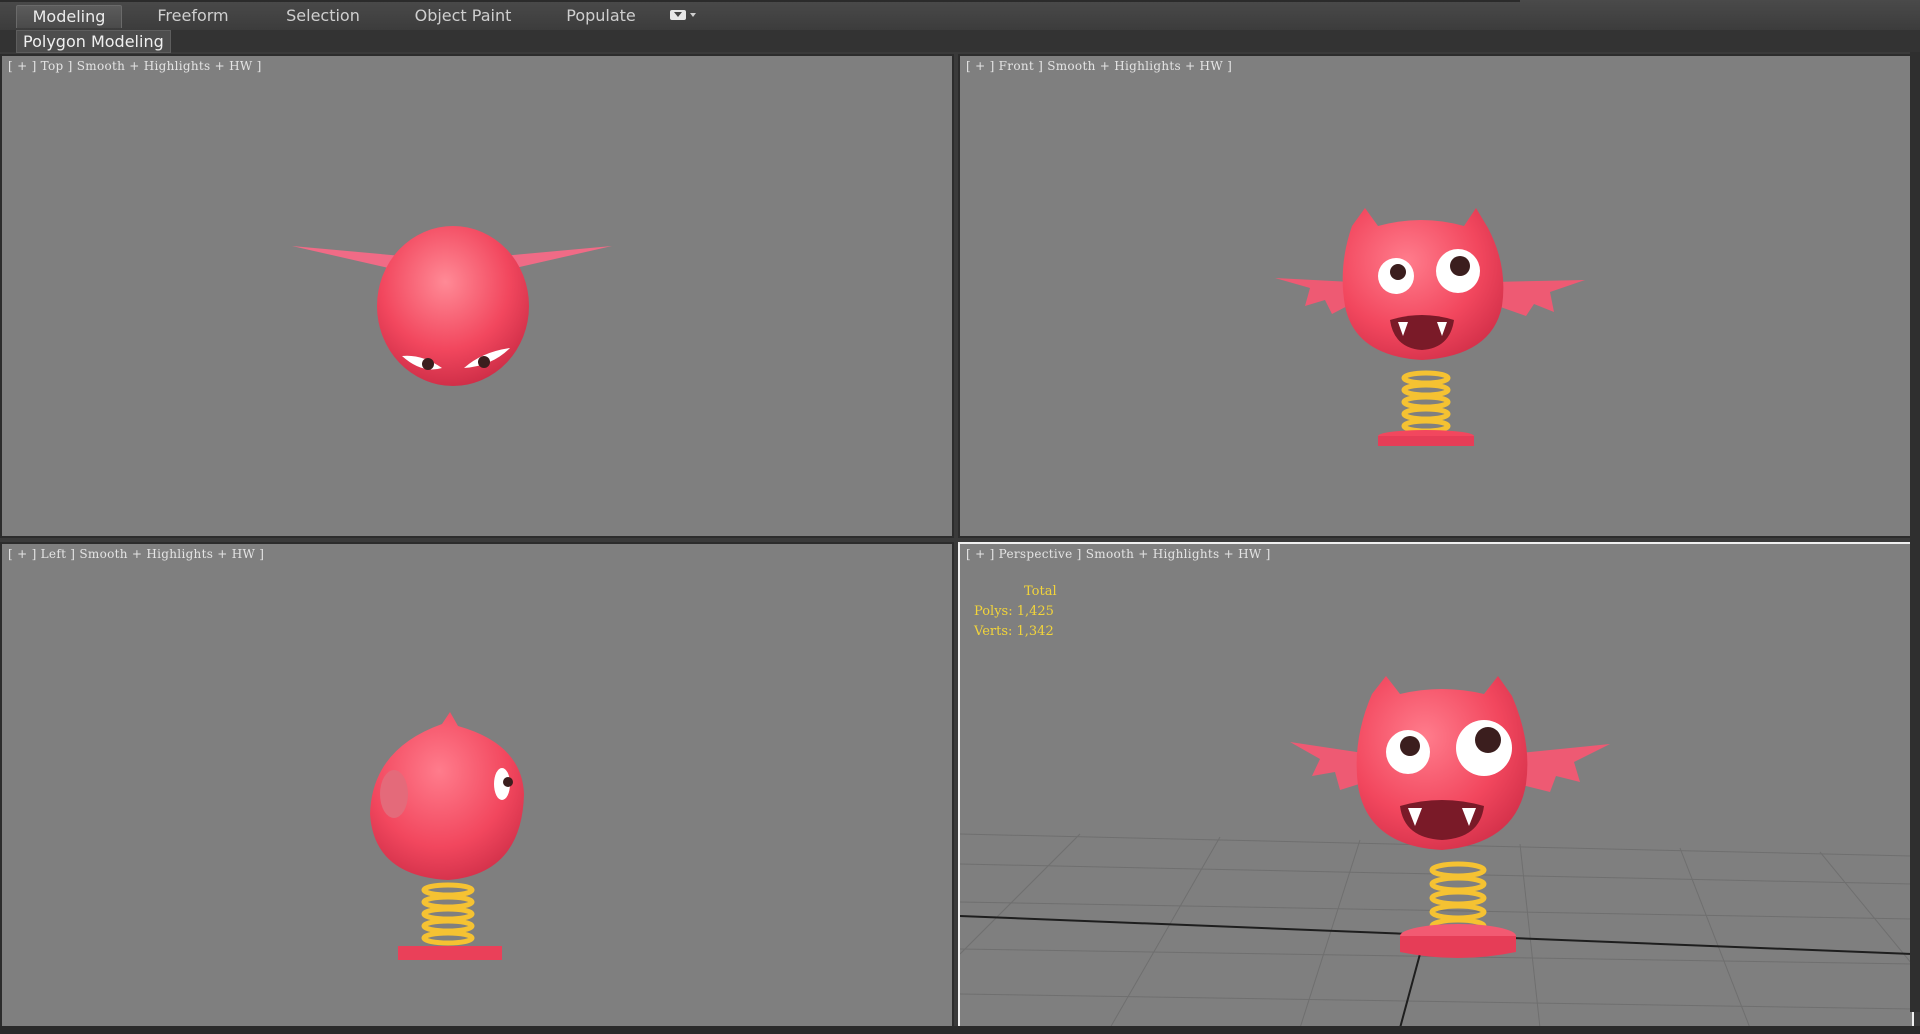 This screenshot has width=1920, height=1034. I want to click on model-top-view, so click(452, 306).